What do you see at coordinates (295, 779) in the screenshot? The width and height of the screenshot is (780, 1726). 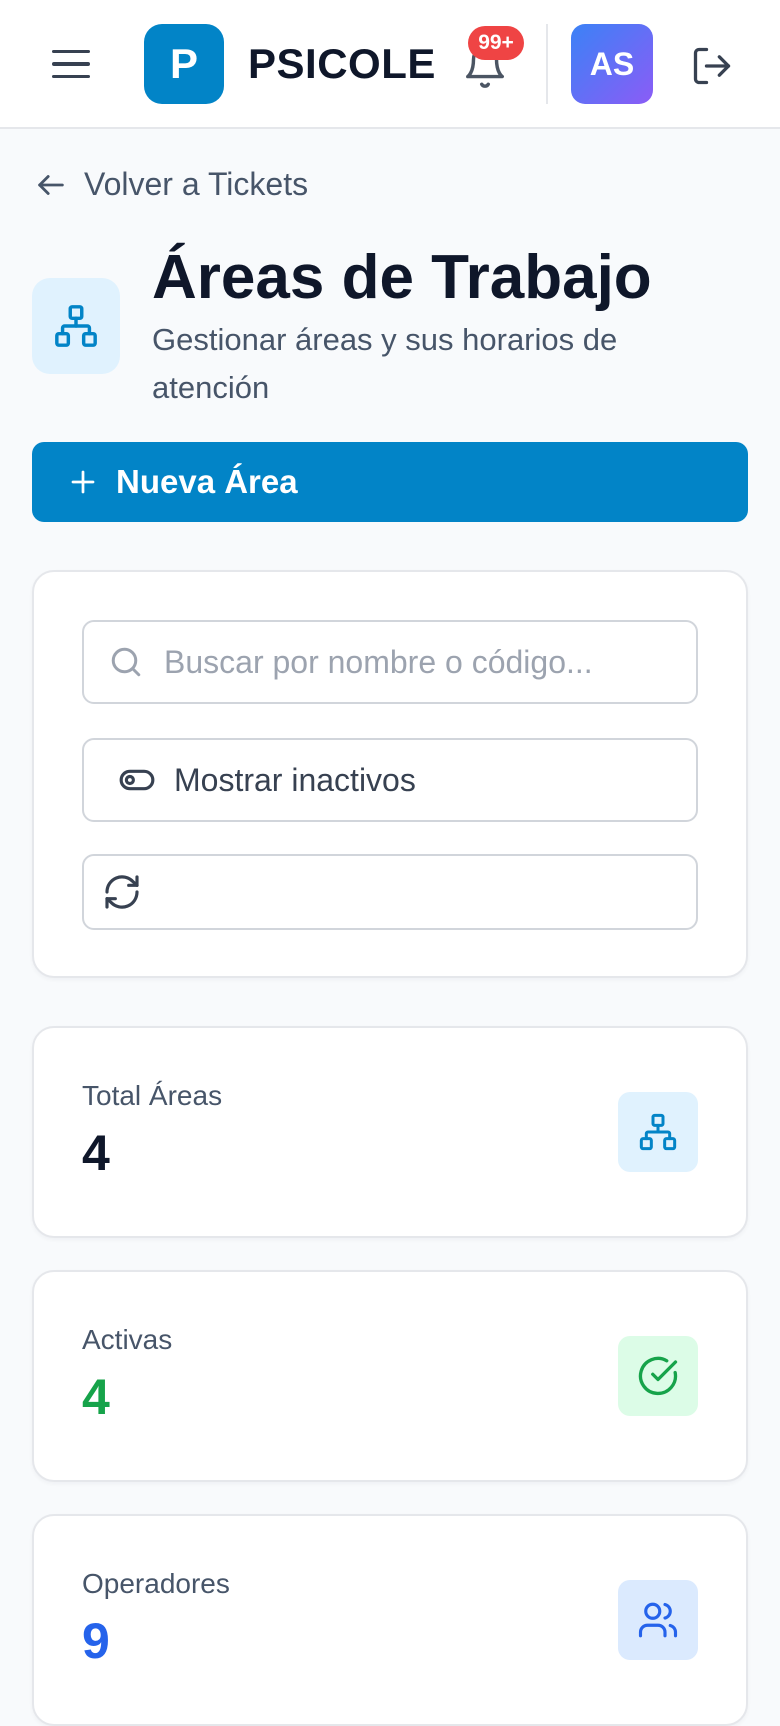 I see `show-inactive-label: Mostrar inactivos` at bounding box center [295, 779].